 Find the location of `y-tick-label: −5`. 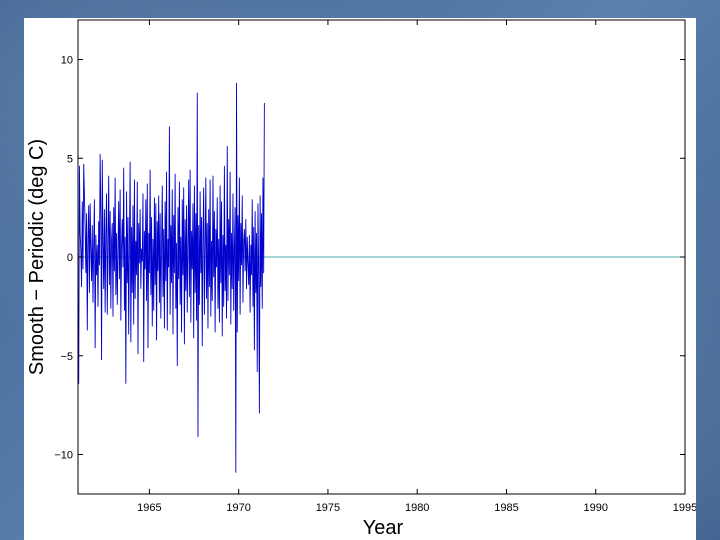

y-tick-label: −5 is located at coordinates (66, 357).